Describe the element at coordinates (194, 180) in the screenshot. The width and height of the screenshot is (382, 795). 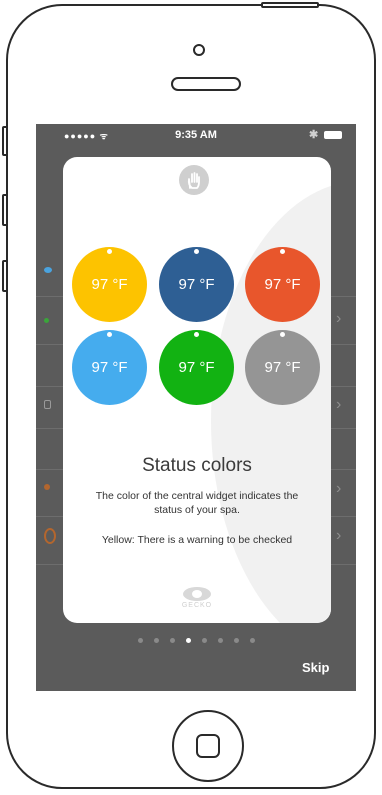
I see `hand-icon` at that location.